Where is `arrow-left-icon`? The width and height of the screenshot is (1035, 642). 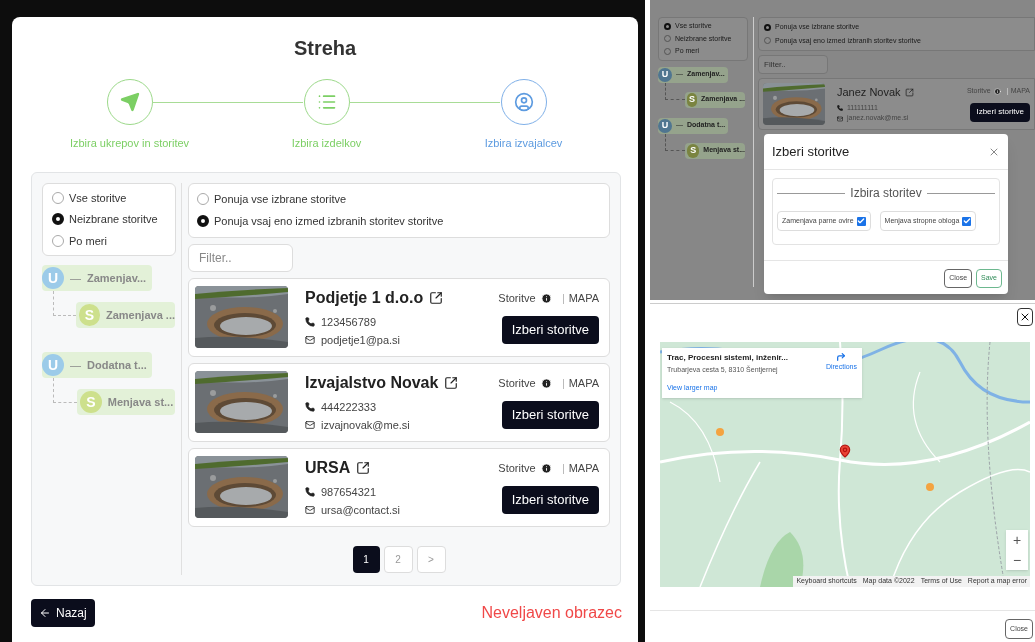 arrow-left-icon is located at coordinates (45, 612).